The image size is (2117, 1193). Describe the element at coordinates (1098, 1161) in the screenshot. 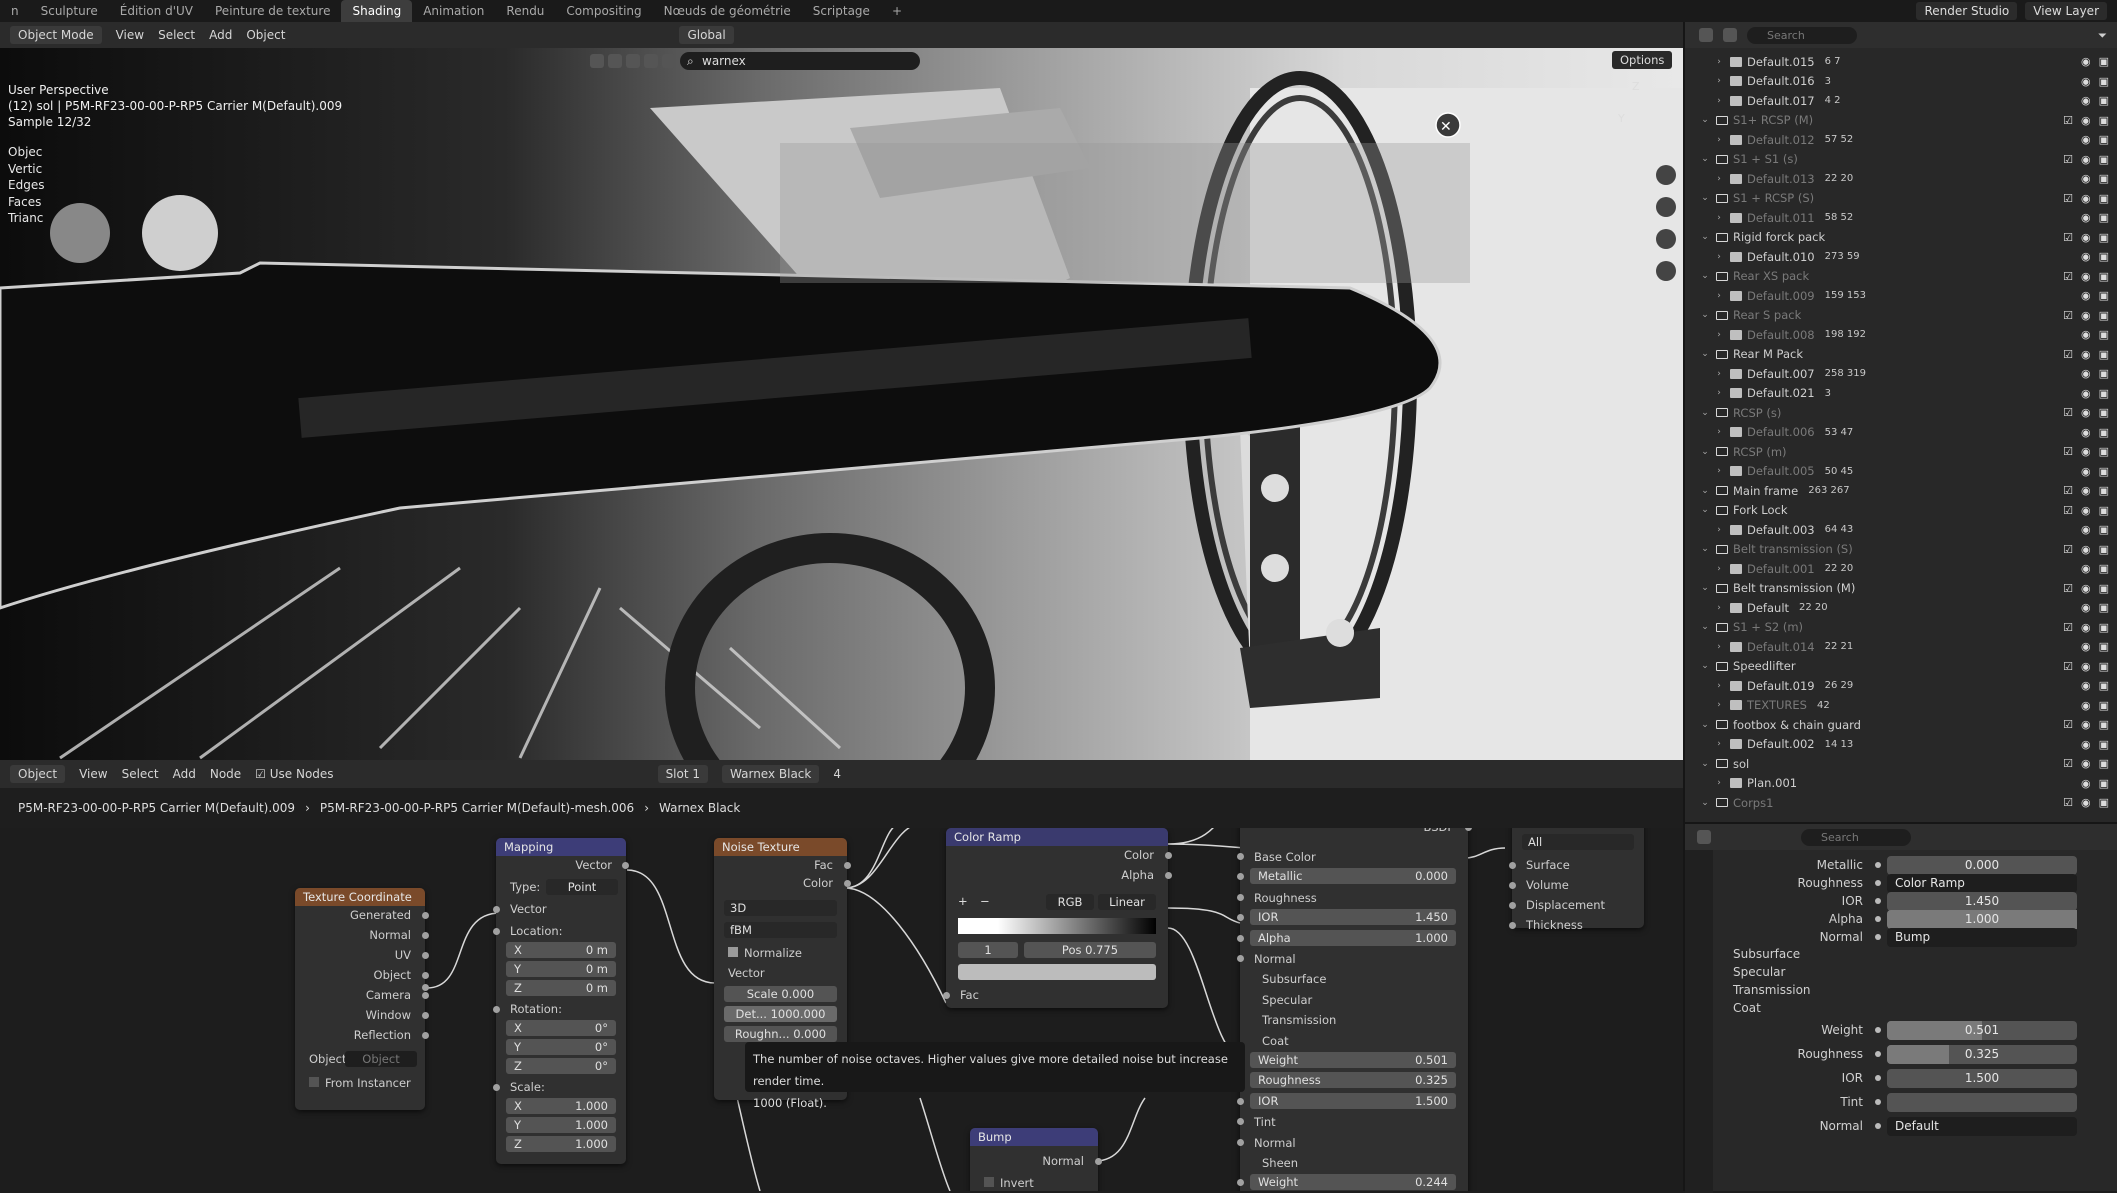

I see `normal-output-socket` at that location.